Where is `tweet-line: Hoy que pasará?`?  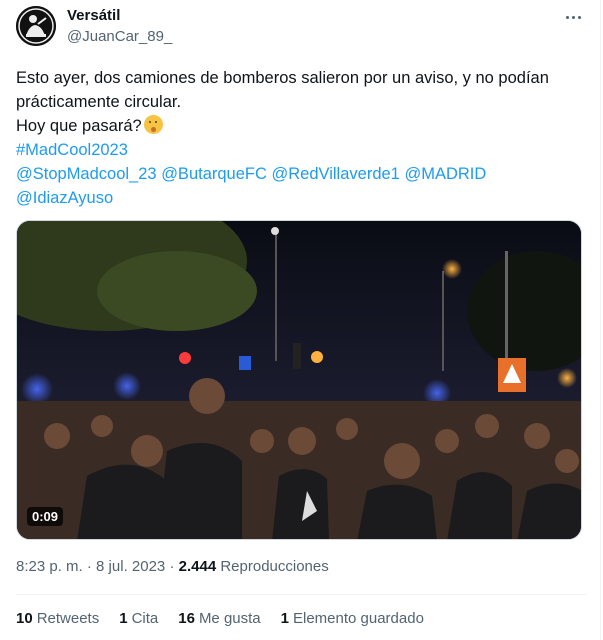 tweet-line: Hoy que pasará? is located at coordinates (301, 126).